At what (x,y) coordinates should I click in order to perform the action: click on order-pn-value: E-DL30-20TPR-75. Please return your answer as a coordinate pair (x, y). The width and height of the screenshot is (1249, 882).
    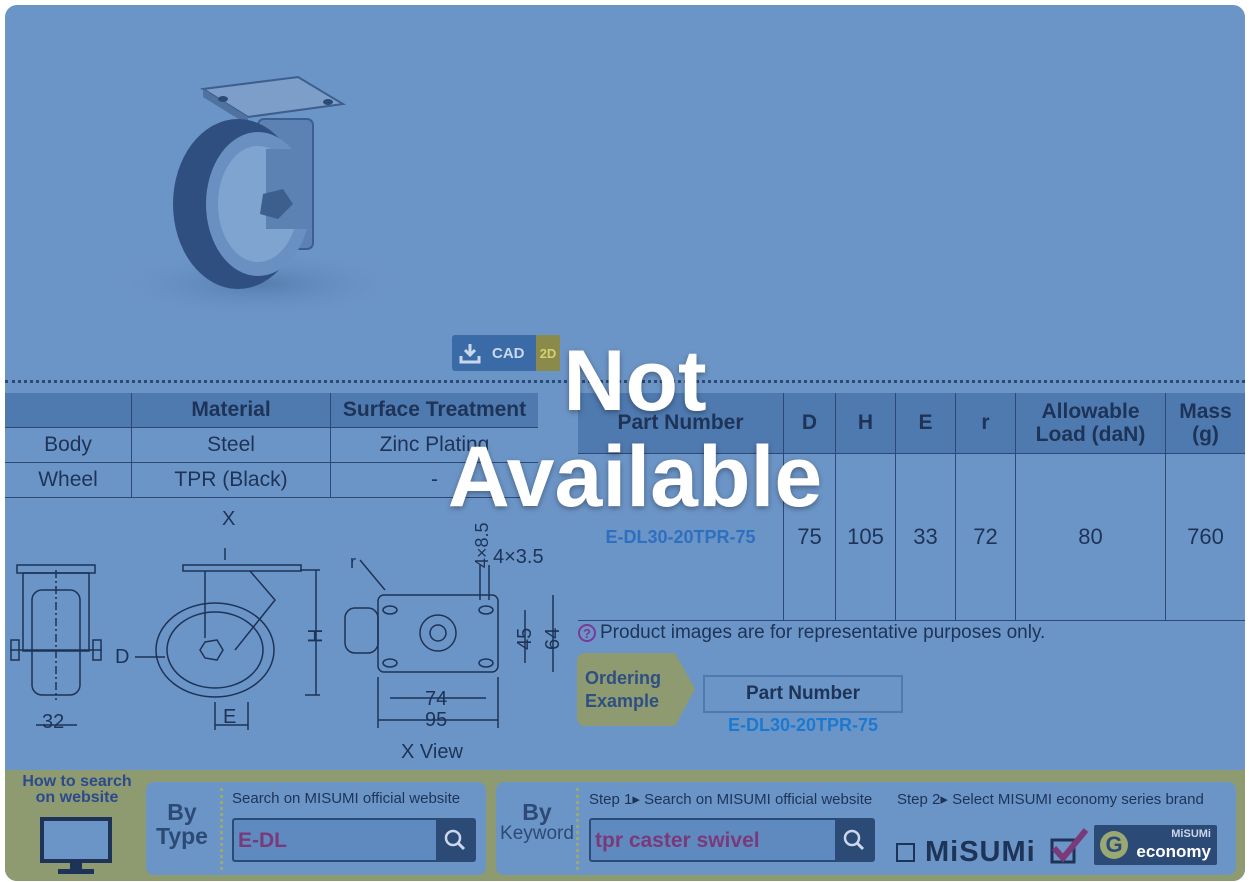
    Looking at the image, I should click on (803, 725).